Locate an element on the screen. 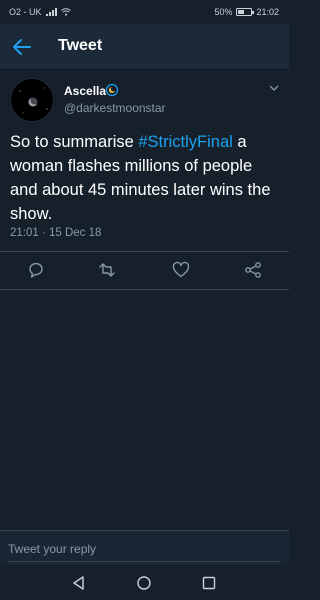  reply-input is located at coordinates (144, 549).